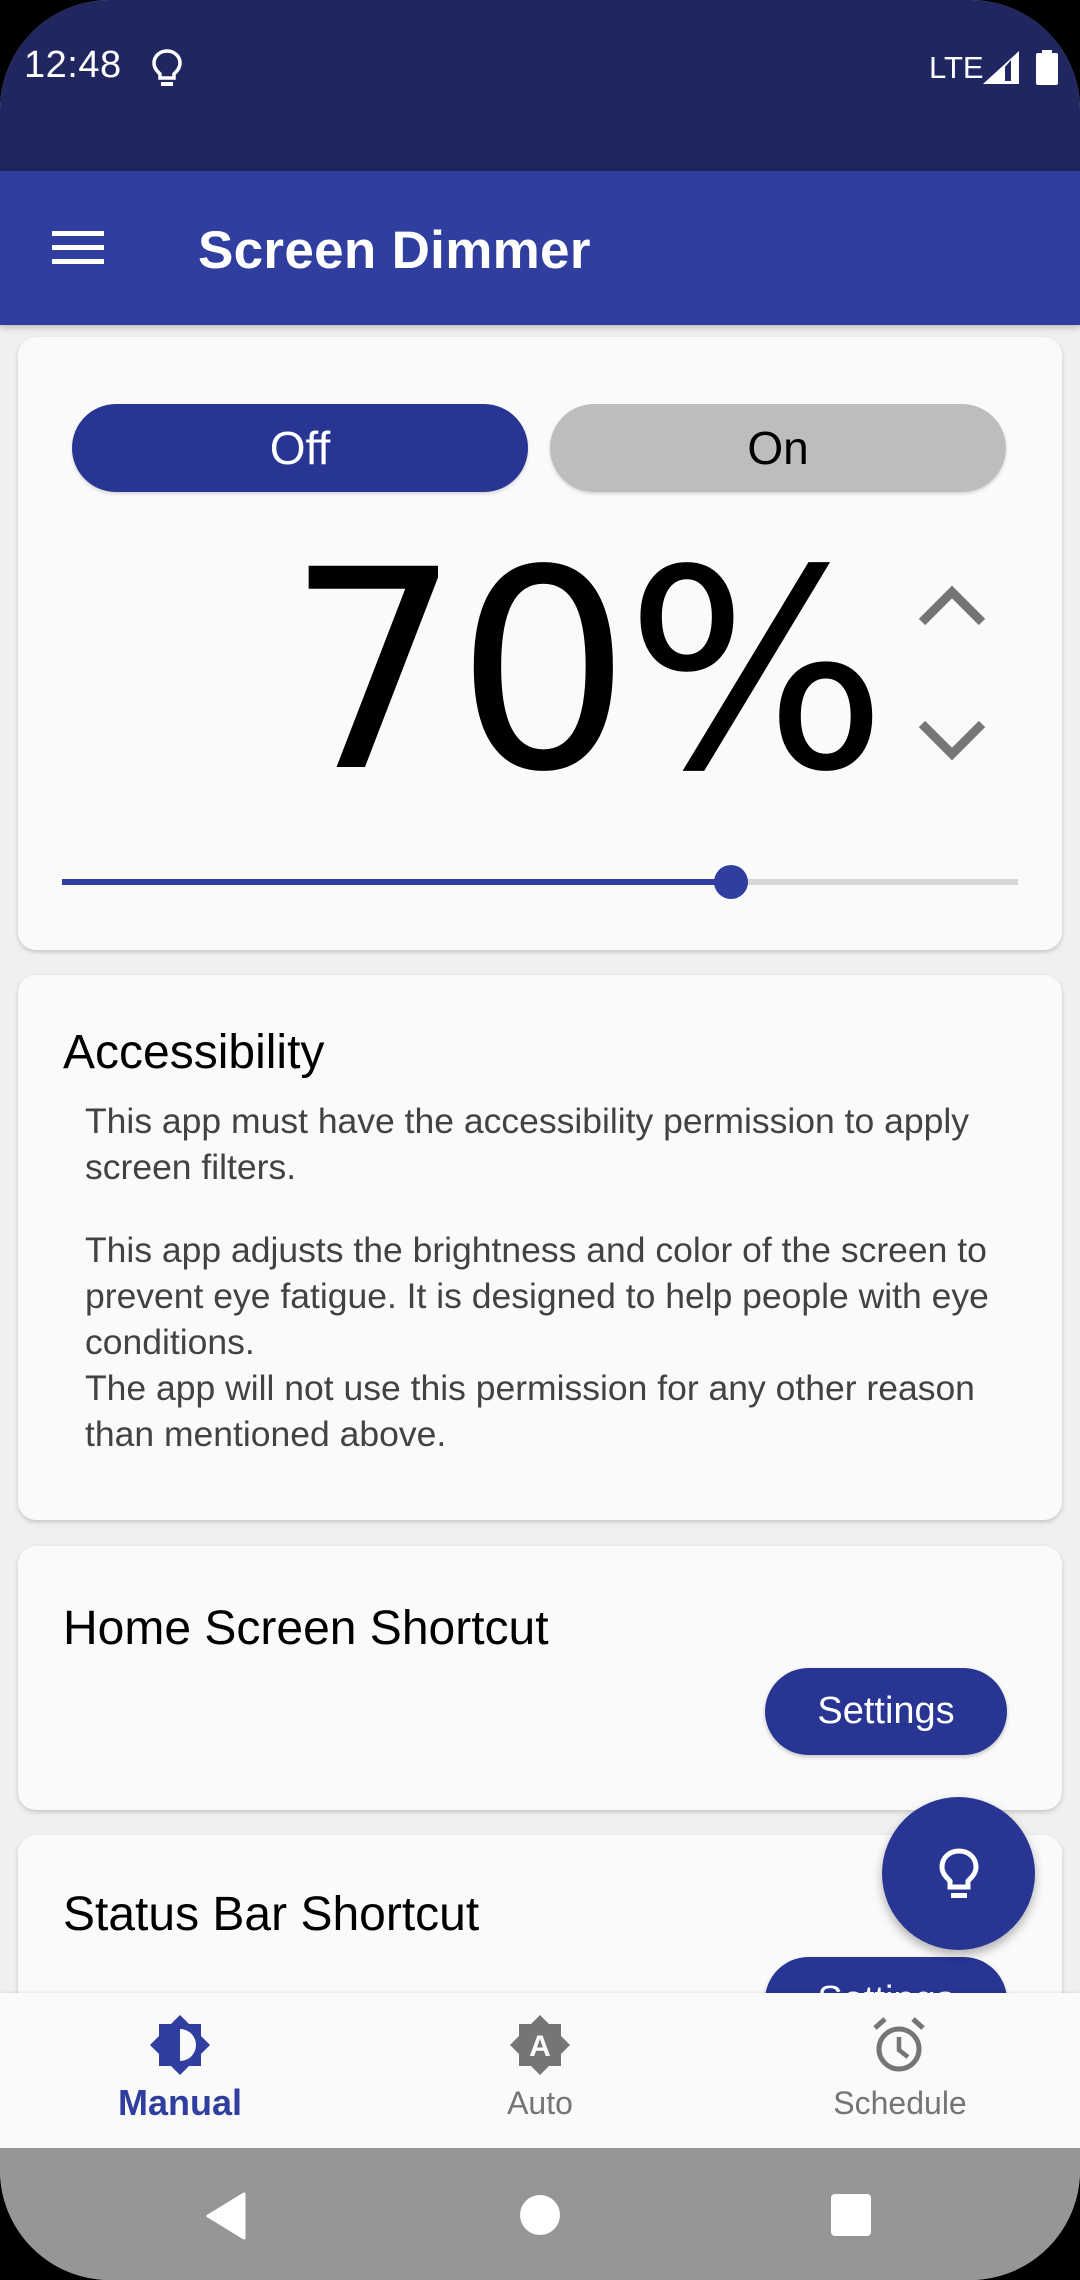  What do you see at coordinates (300, 448) in the screenshot?
I see `off-toggle-button: Off` at bounding box center [300, 448].